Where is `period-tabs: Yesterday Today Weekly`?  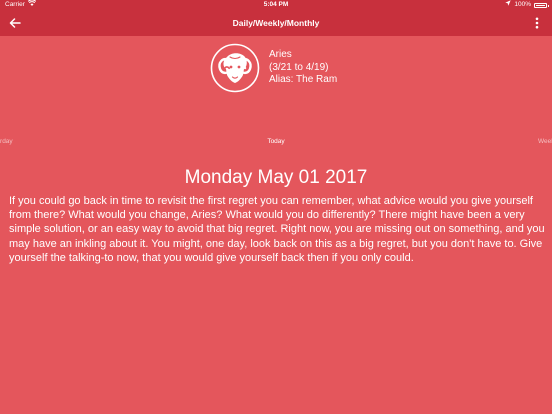 period-tabs: Yesterday Today Weekly is located at coordinates (276, 142).